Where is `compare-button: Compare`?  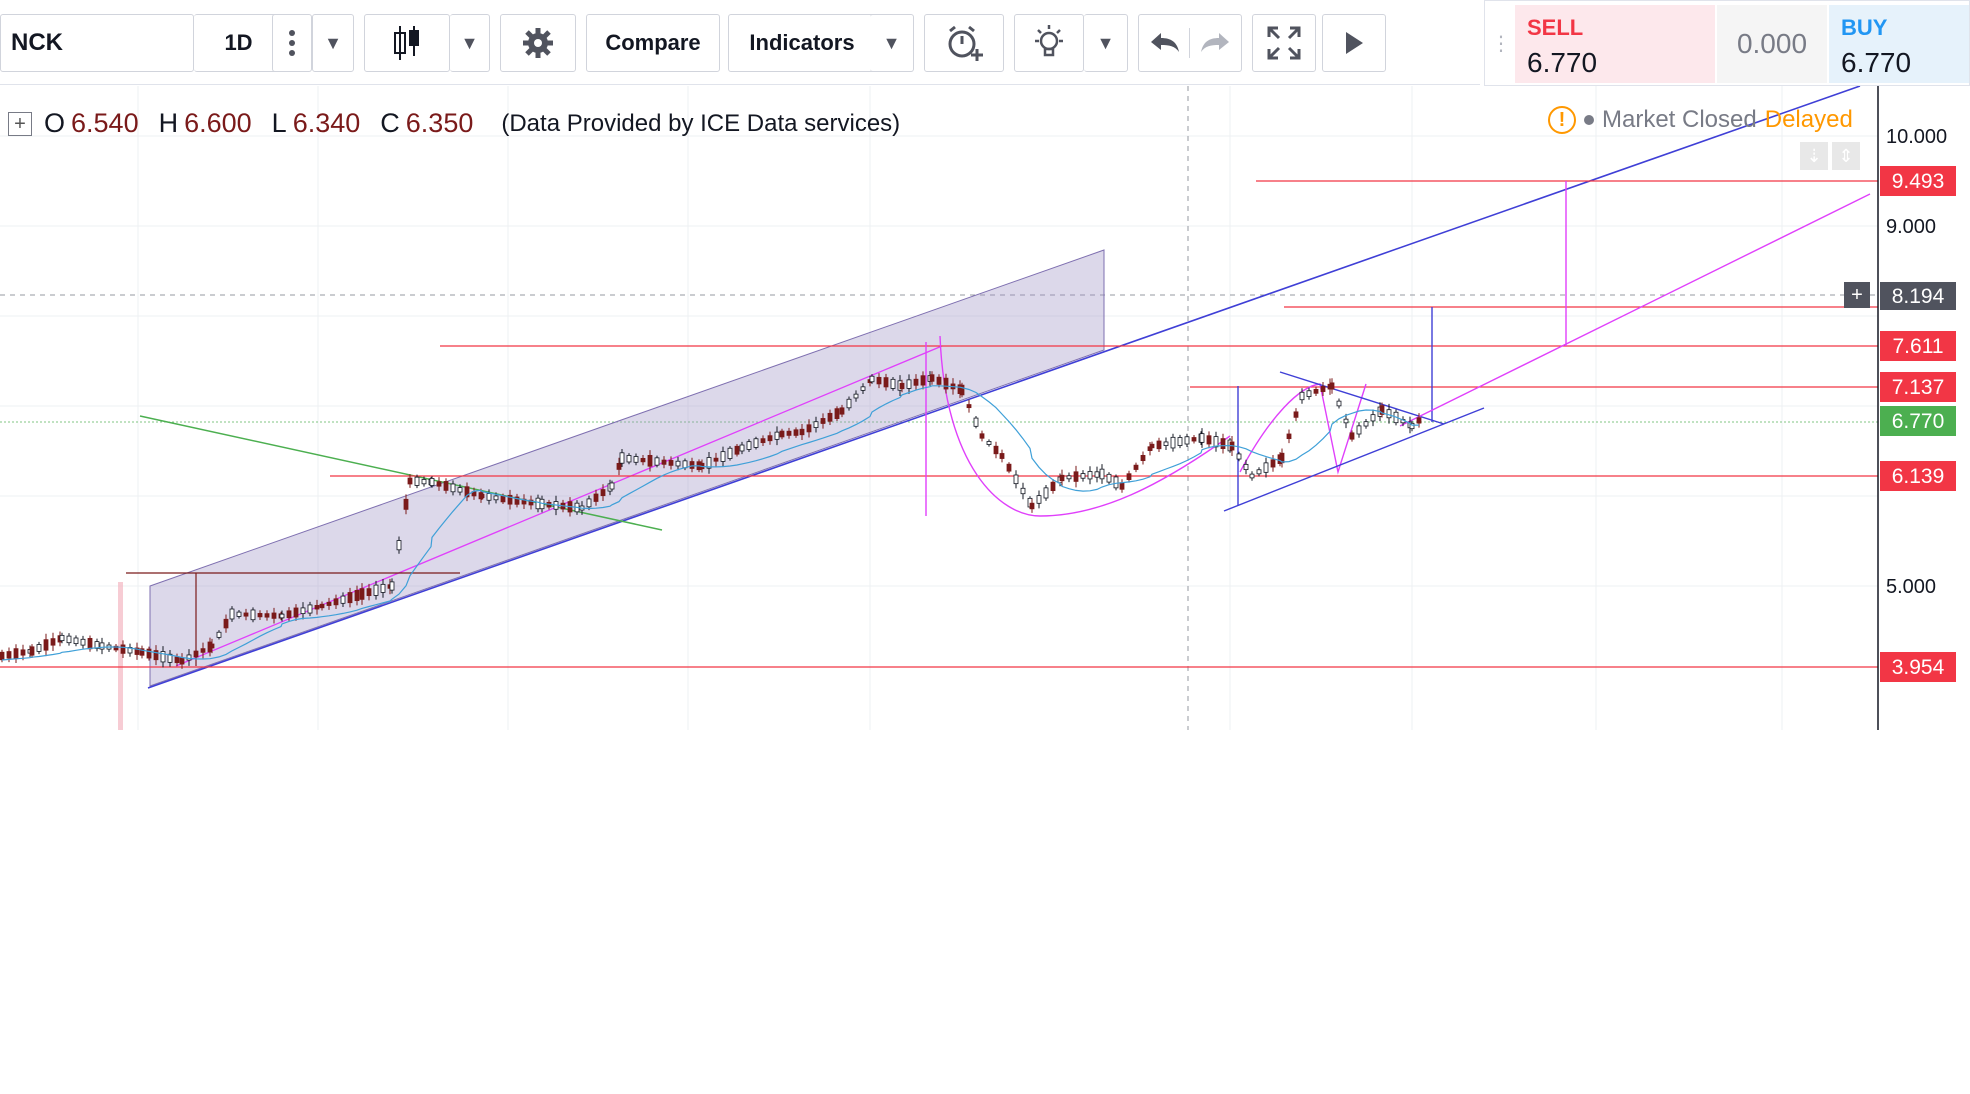
compare-button: Compare is located at coordinates (653, 43).